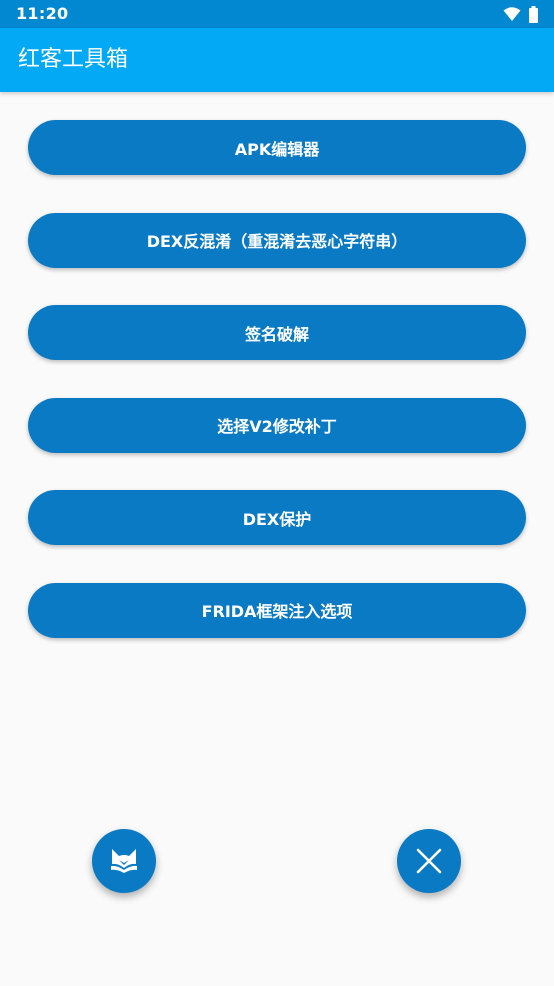 This screenshot has width=554, height=986. Describe the element at coordinates (277, 610) in the screenshot. I see `frida-inject-button: FRIDA框架注入选项` at that location.